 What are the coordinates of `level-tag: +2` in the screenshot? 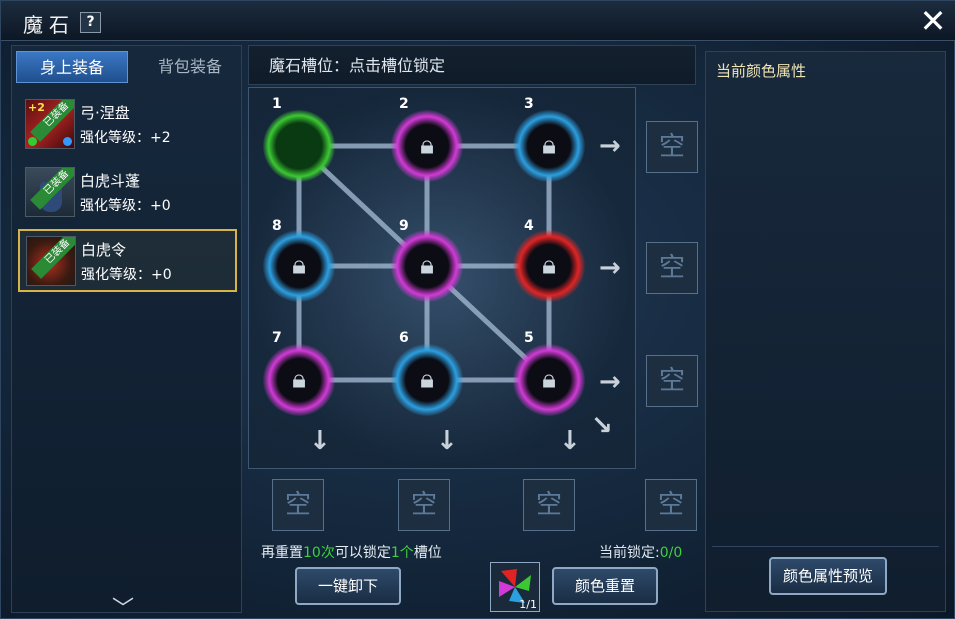 It's located at (36, 107).